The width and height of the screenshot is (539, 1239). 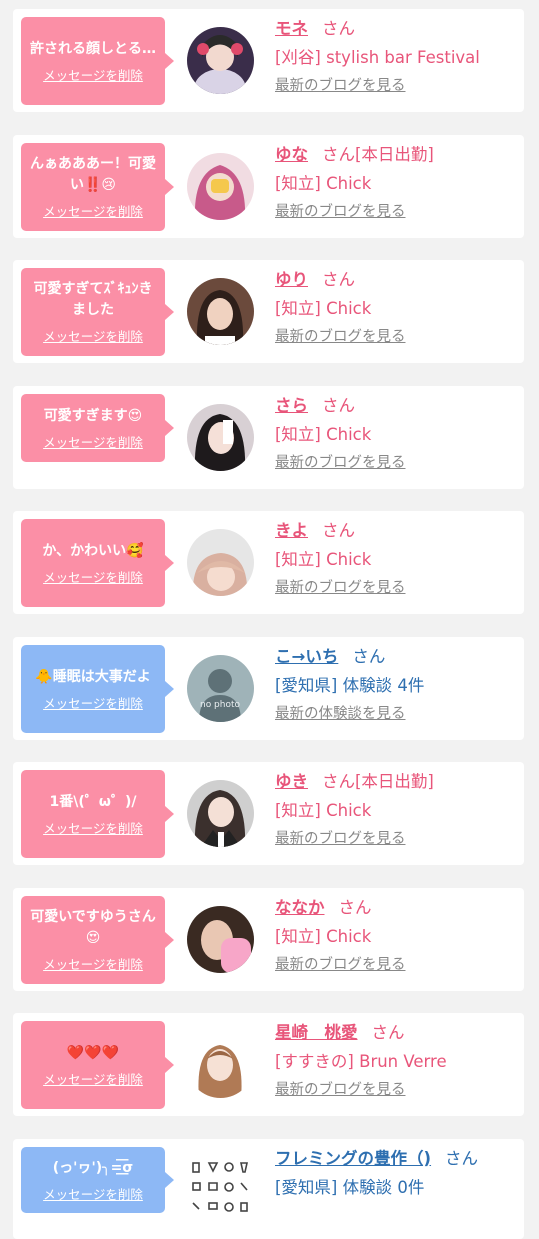 I want to click on name-line: フレミングの豊作（) さん, so click(x=396, y=1159).